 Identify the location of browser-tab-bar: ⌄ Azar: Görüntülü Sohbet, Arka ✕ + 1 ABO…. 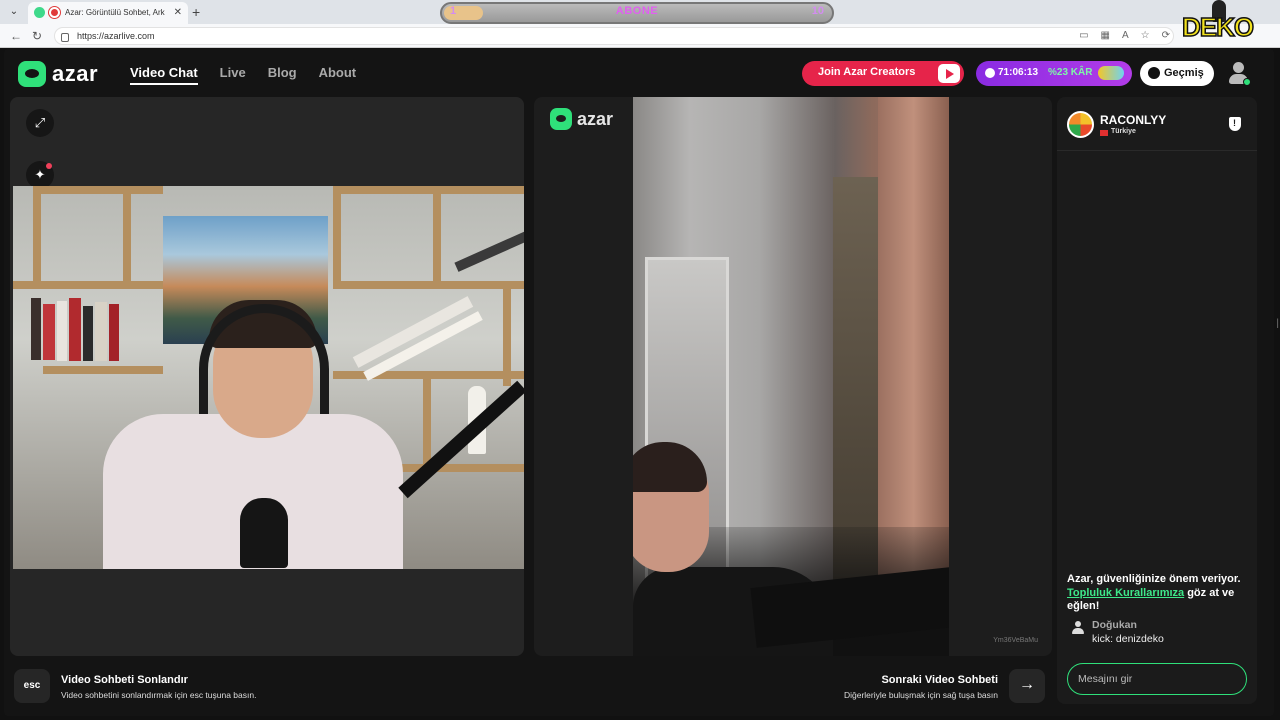
(640, 12).